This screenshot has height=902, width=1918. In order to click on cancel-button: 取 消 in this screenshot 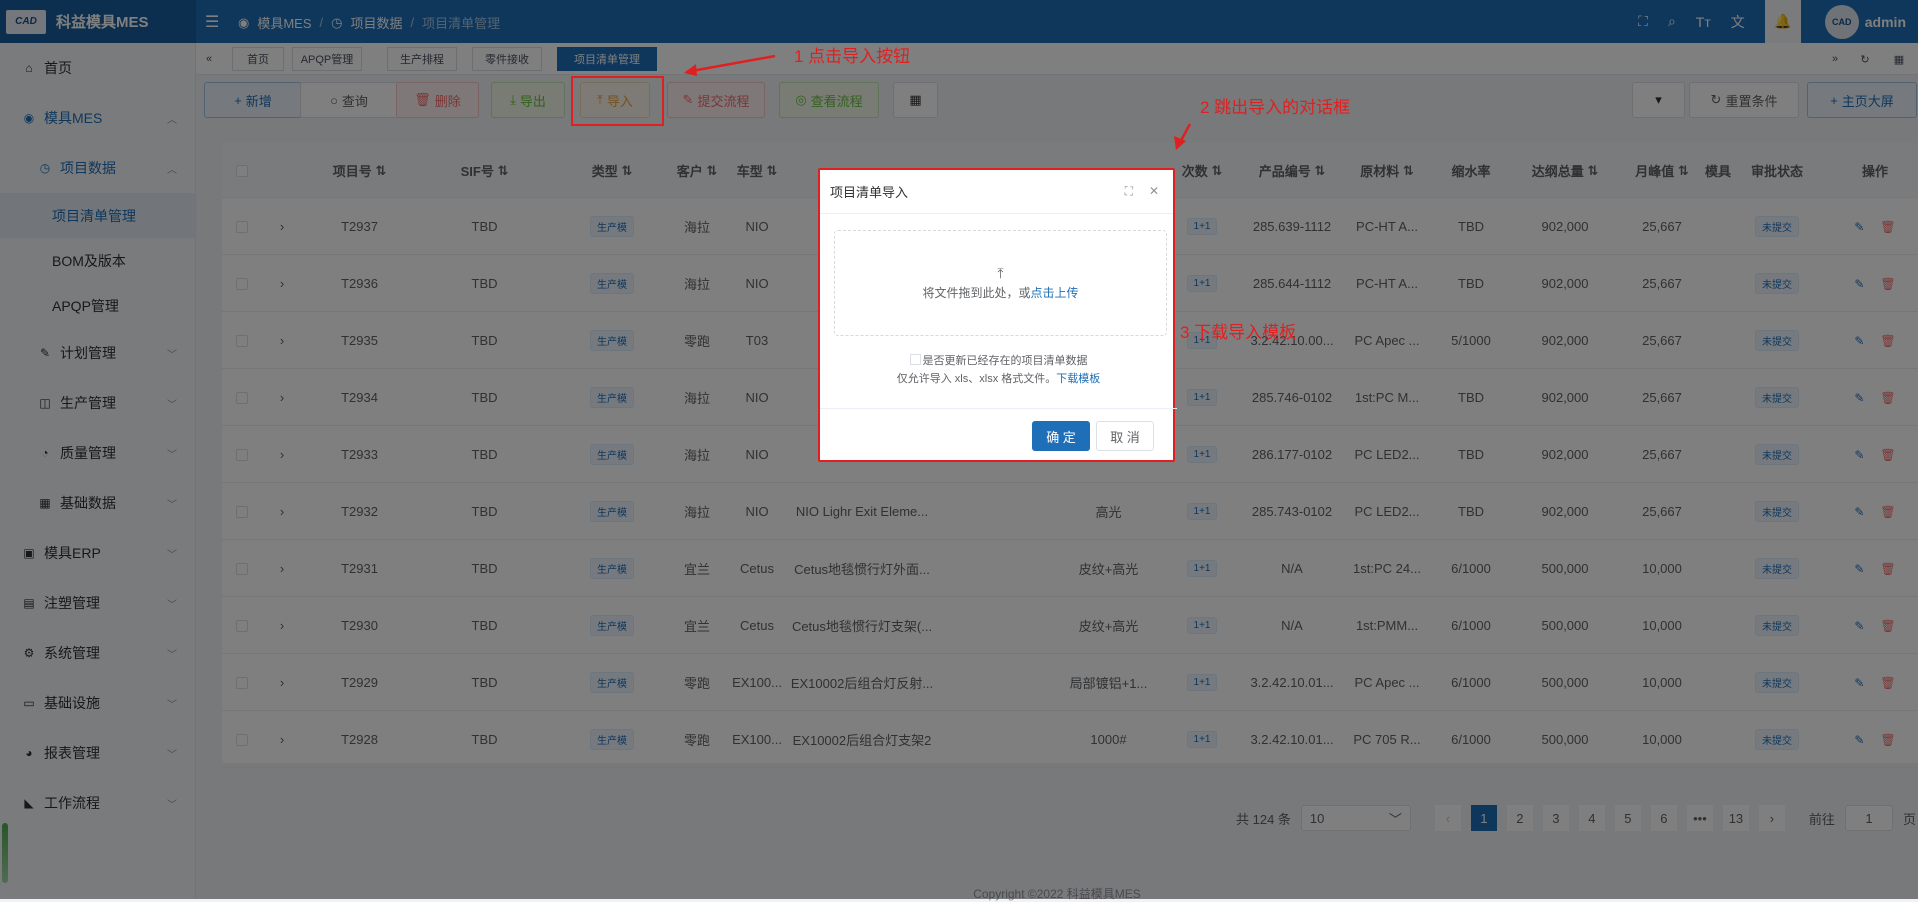, I will do `click(1125, 436)`.